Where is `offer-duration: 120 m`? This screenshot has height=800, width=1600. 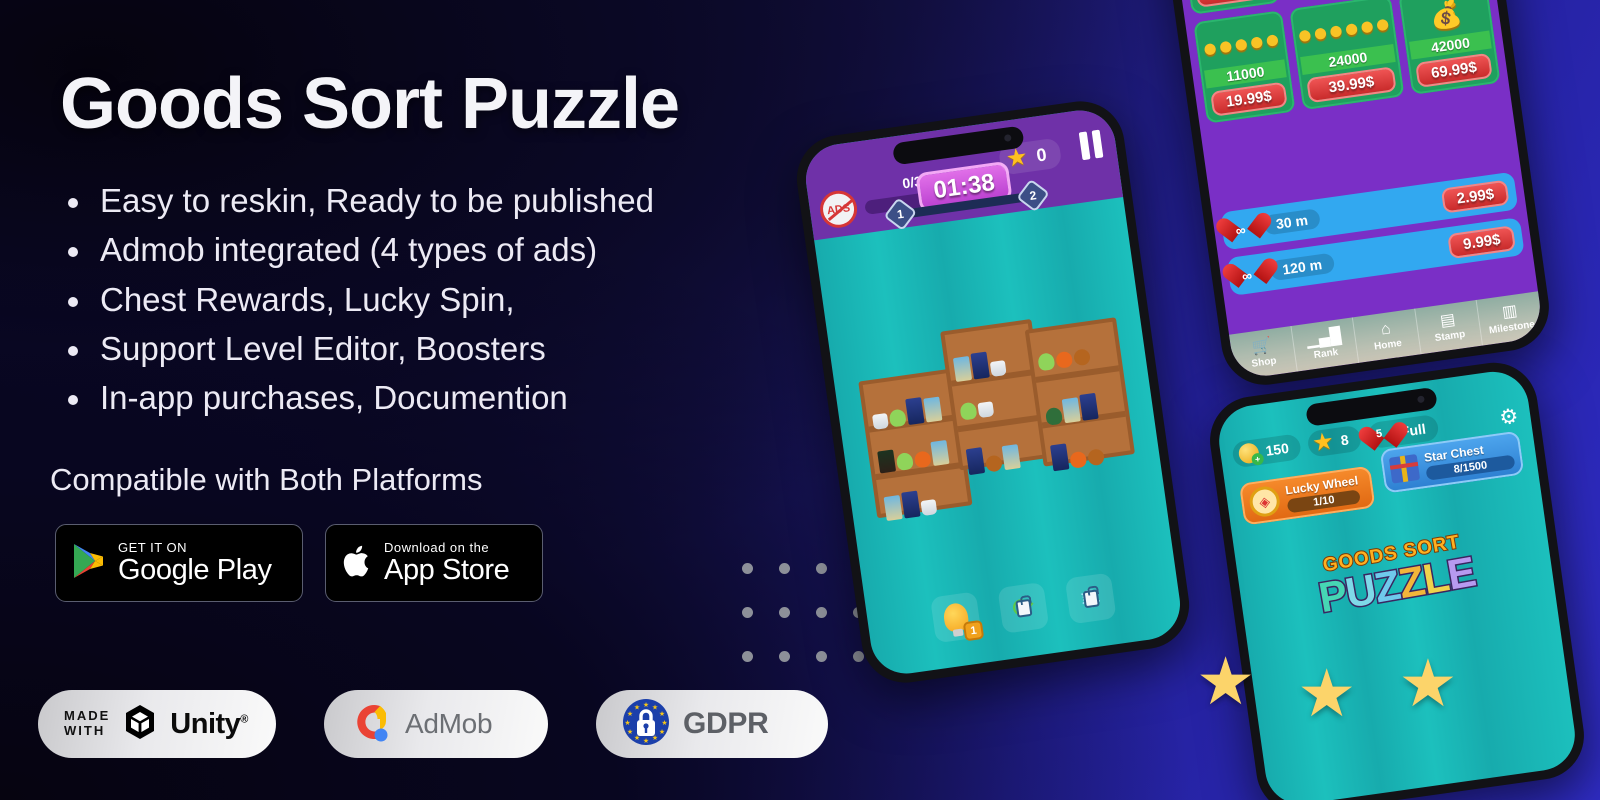
offer-duration: 120 m is located at coordinates (1302, 267).